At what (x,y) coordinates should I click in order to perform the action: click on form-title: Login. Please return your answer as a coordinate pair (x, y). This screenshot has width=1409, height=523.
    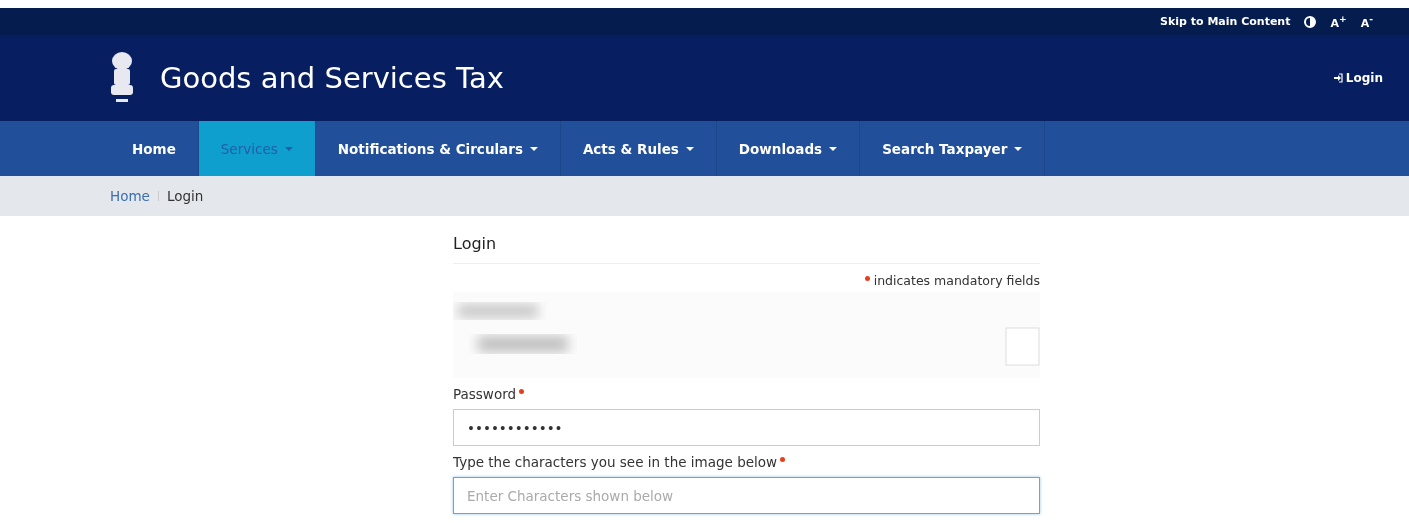
    Looking at the image, I should click on (746, 249).